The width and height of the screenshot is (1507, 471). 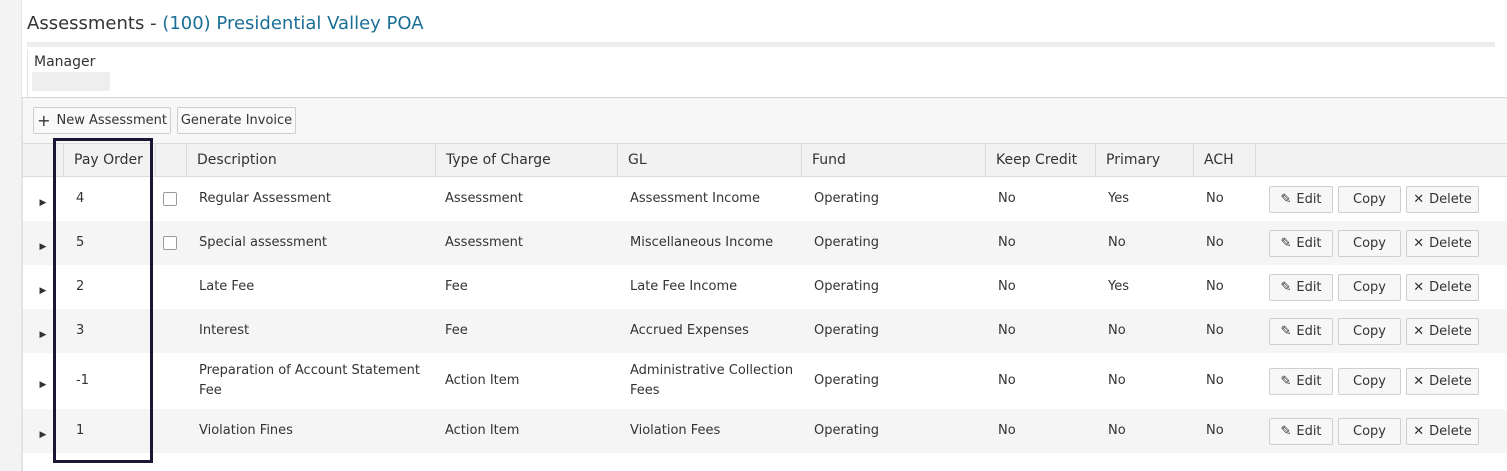 What do you see at coordinates (246, 430) in the screenshot?
I see `description-cell: Violation Fines` at bounding box center [246, 430].